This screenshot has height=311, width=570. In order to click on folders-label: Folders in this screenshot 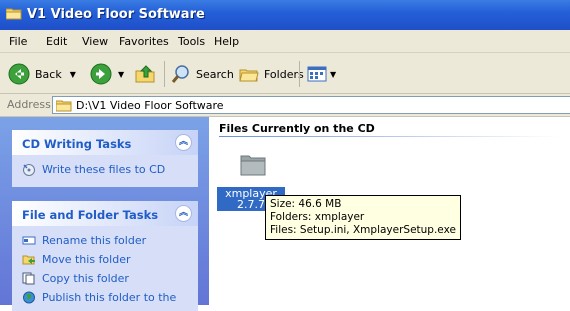, I will do `click(284, 74)`.